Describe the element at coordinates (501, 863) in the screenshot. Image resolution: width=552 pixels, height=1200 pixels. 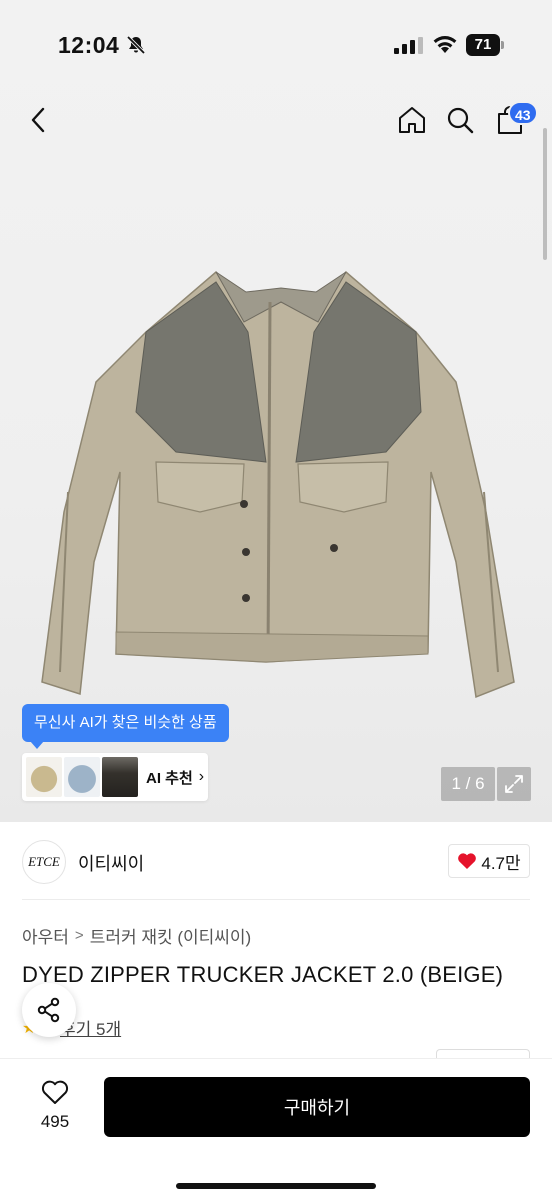
I see `brand-like-count: 4.7만` at that location.